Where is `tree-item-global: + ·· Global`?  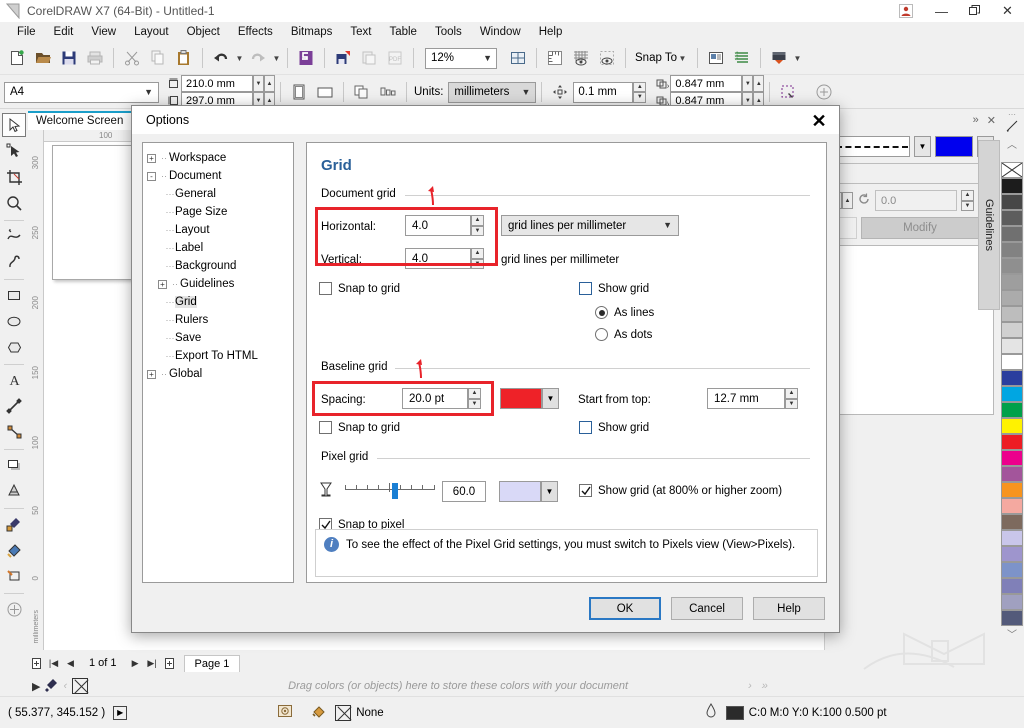
tree-item-global: + ·· Global is located at coordinates (218, 374).